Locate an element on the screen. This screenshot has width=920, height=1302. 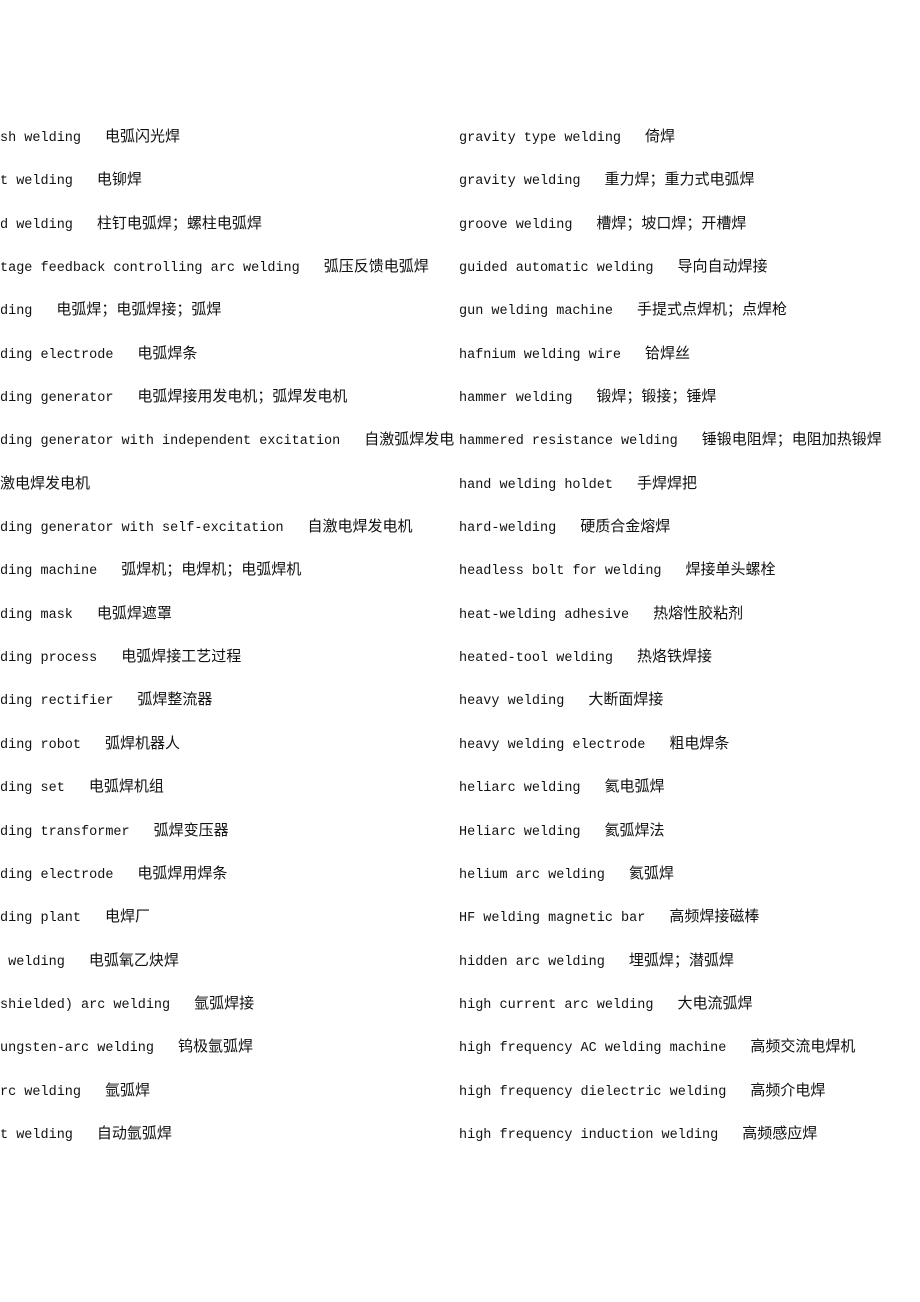
english-term: ding is located at coordinates (16, 312).